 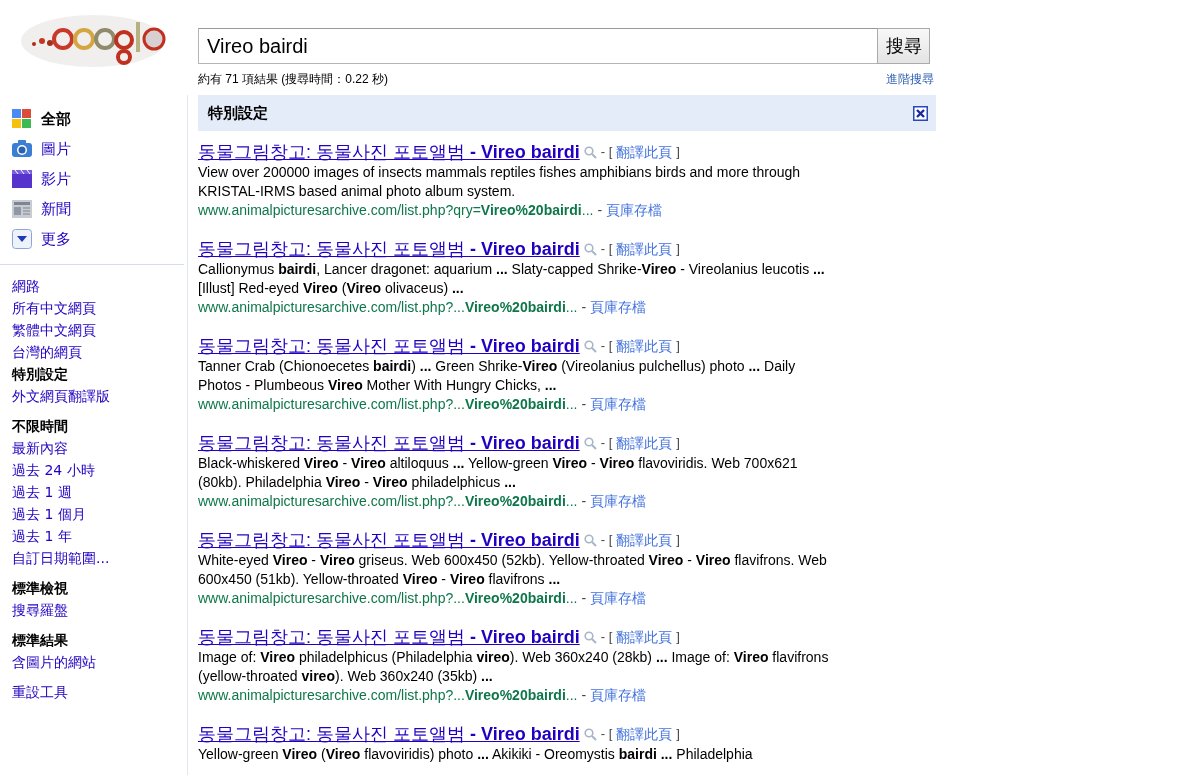 I want to click on filter-link: 過去 1 個月, so click(x=99, y=514).